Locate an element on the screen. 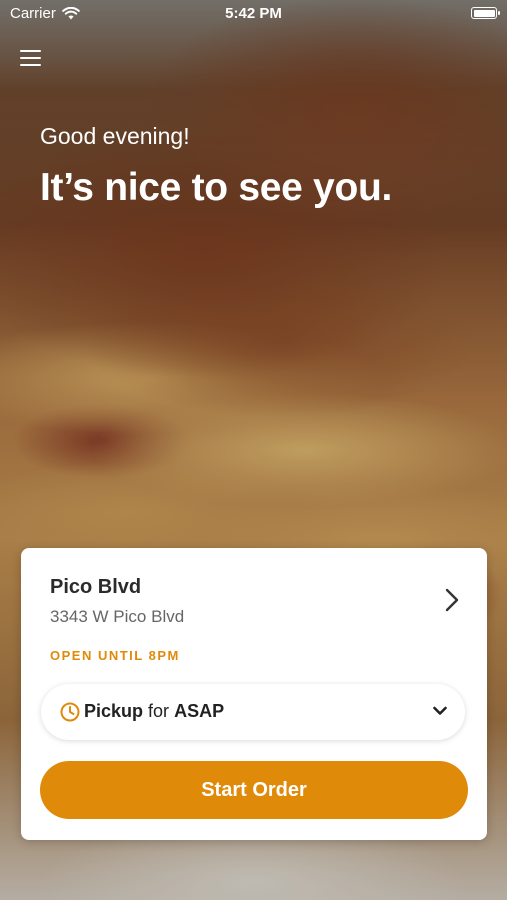 This screenshot has height=900, width=507. clock-icon is located at coordinates (70, 712).